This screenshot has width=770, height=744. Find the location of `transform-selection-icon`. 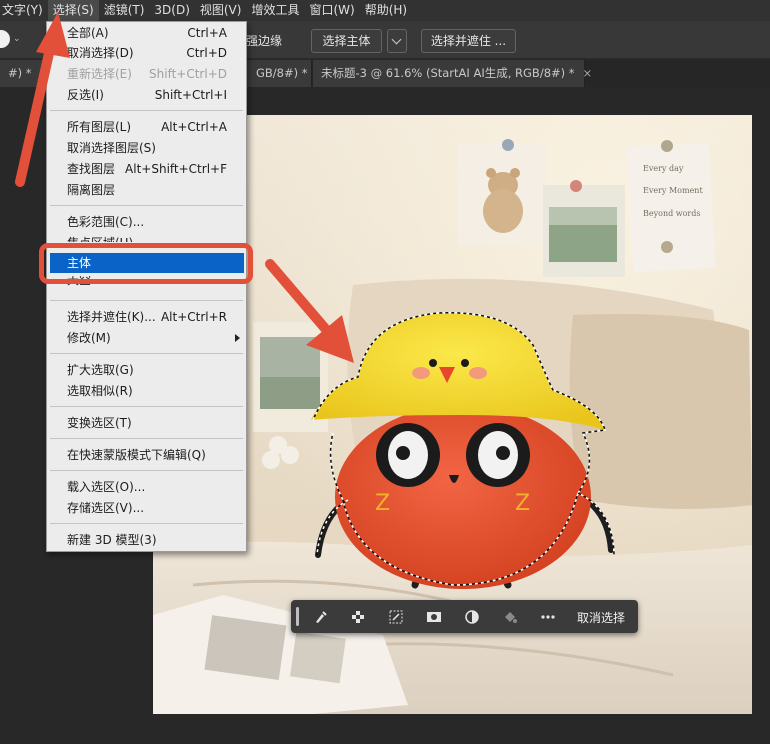

transform-selection-icon is located at coordinates (396, 617).